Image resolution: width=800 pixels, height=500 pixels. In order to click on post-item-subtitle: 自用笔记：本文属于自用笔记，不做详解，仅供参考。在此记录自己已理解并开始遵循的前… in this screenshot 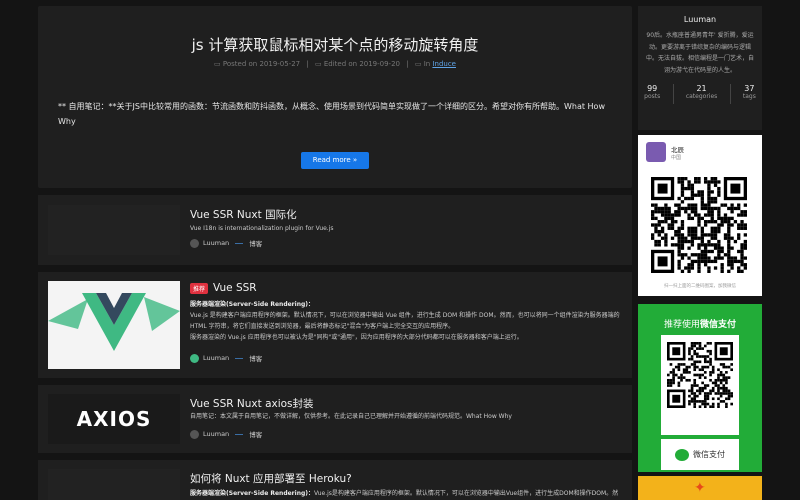, I will do `click(351, 416)`.